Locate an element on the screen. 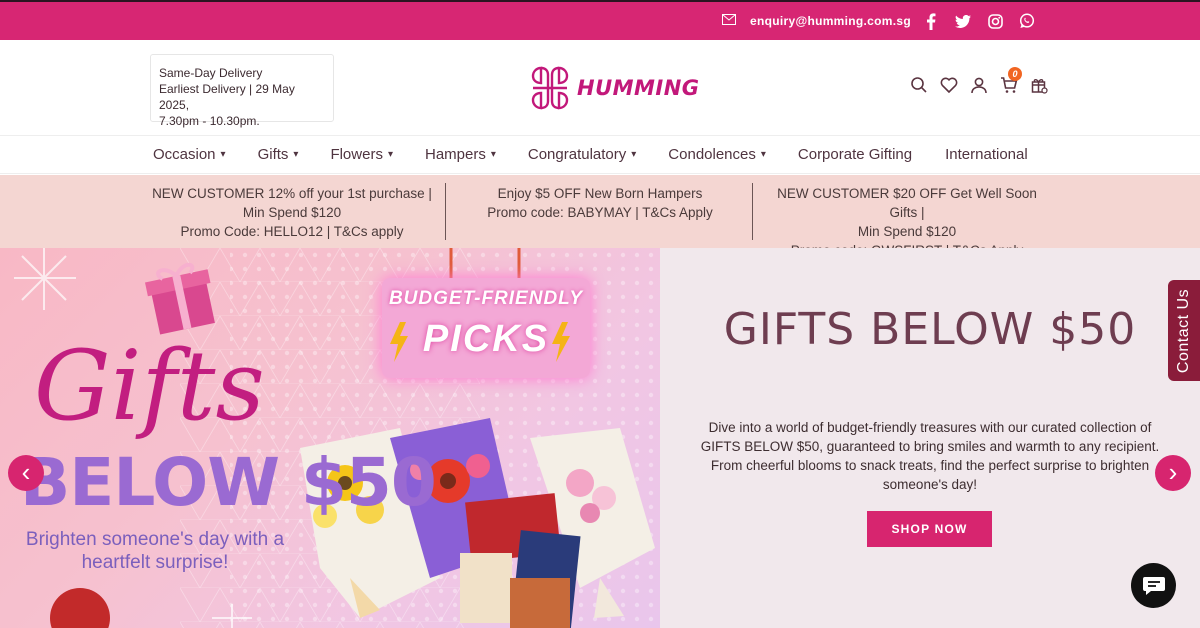 This screenshot has height=628, width=1200. nav-label: International is located at coordinates (986, 154).